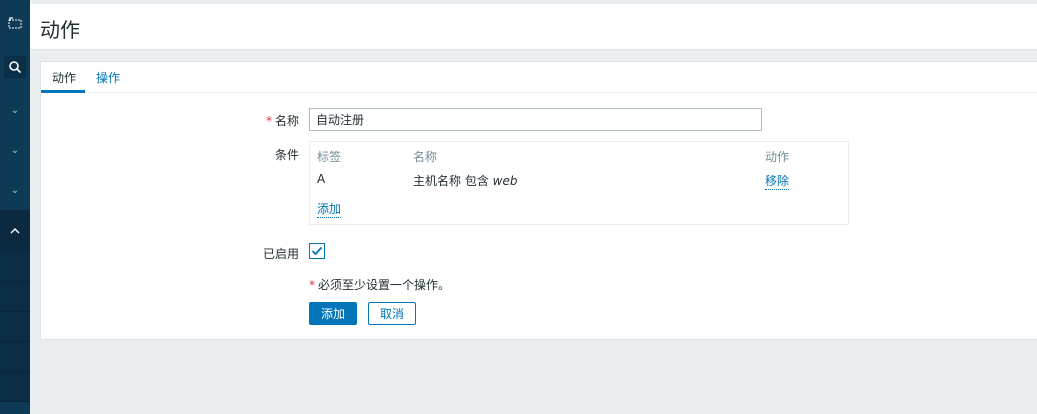 The height and width of the screenshot is (414, 1037). Describe the element at coordinates (333, 313) in the screenshot. I see `add-button: 添加` at that location.